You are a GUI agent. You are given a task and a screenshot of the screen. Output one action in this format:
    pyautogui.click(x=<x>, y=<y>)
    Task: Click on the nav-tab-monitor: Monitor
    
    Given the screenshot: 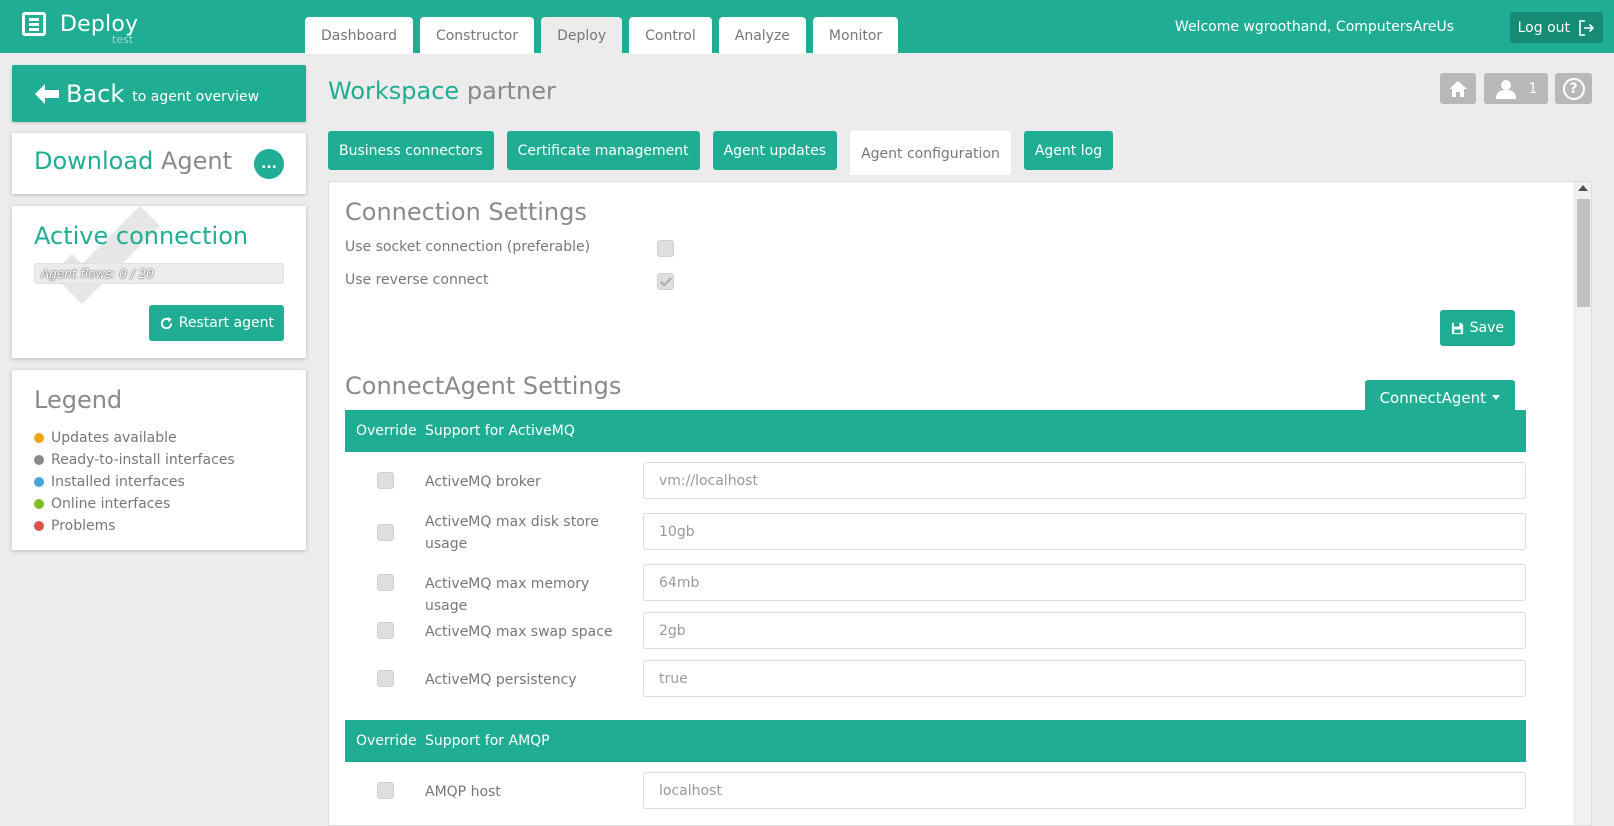 What is the action you would take?
    pyautogui.click(x=855, y=35)
    